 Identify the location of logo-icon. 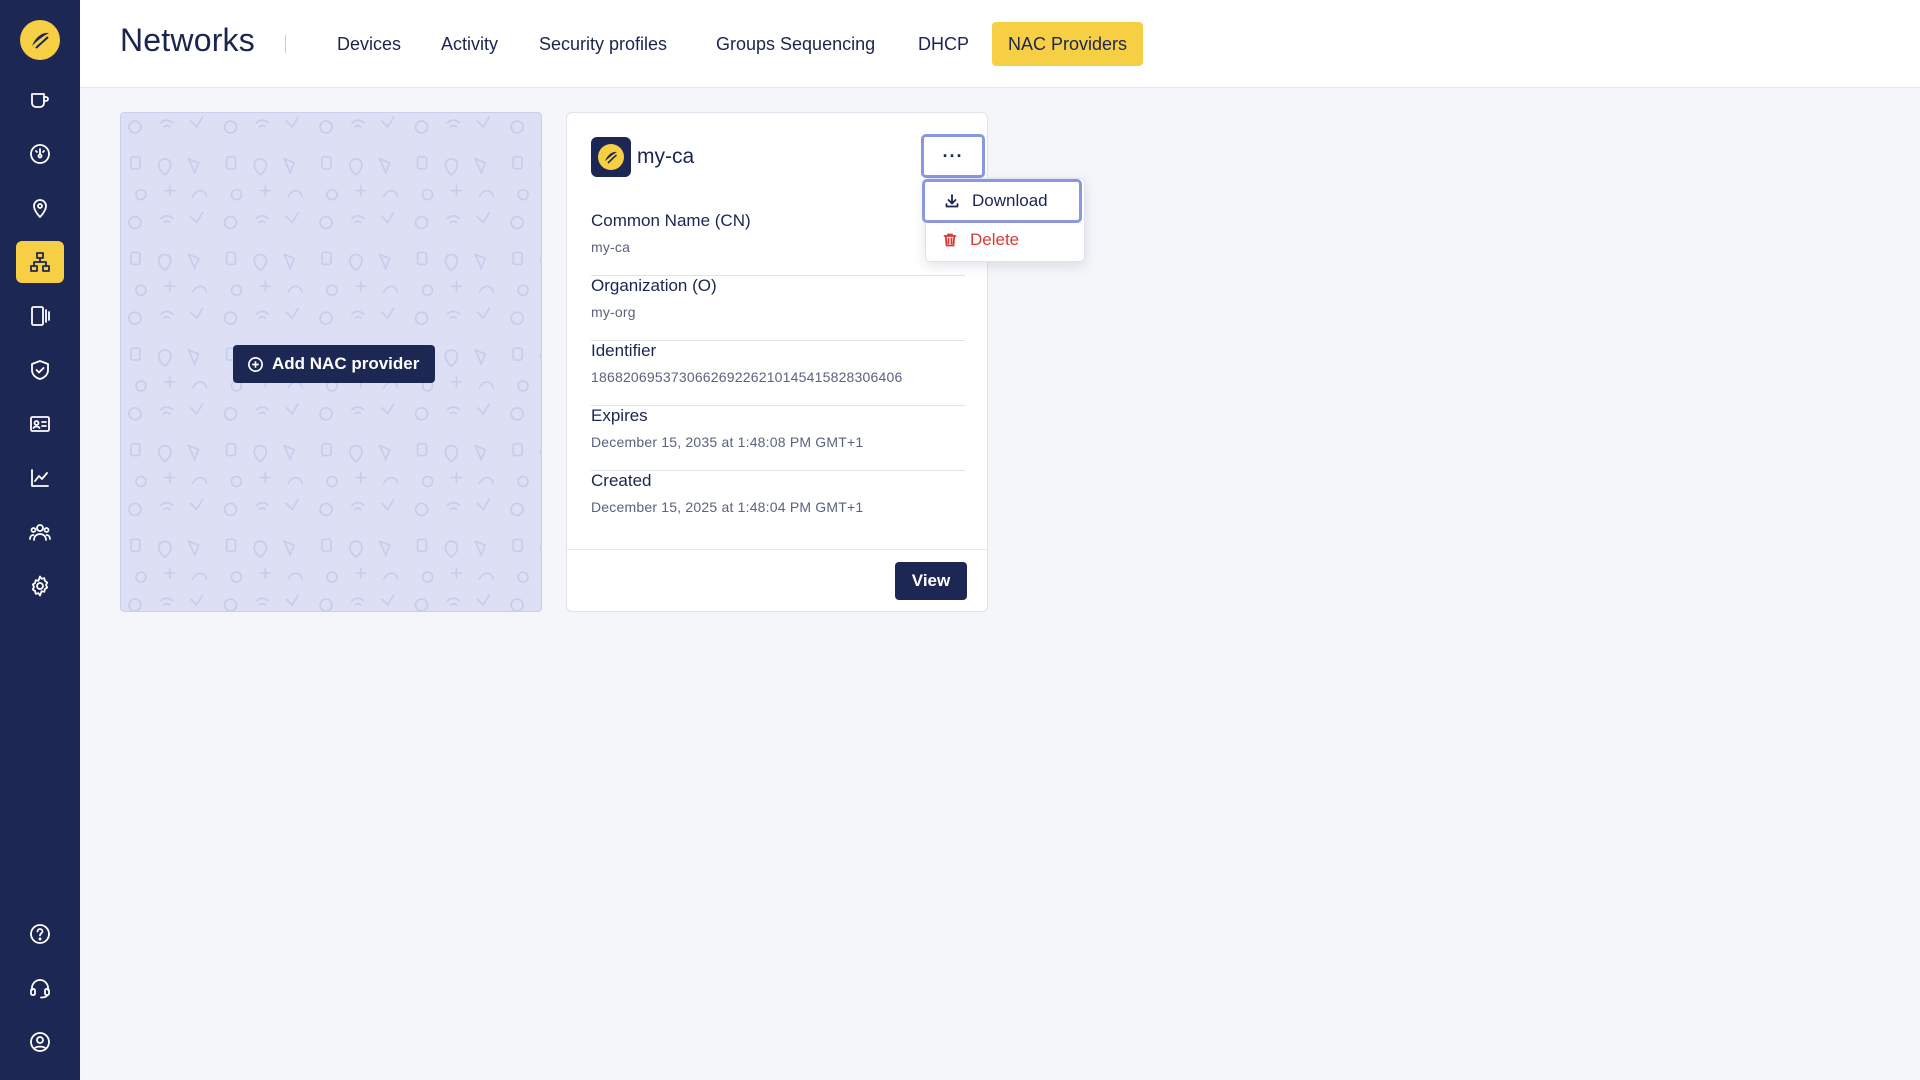
(40, 40).